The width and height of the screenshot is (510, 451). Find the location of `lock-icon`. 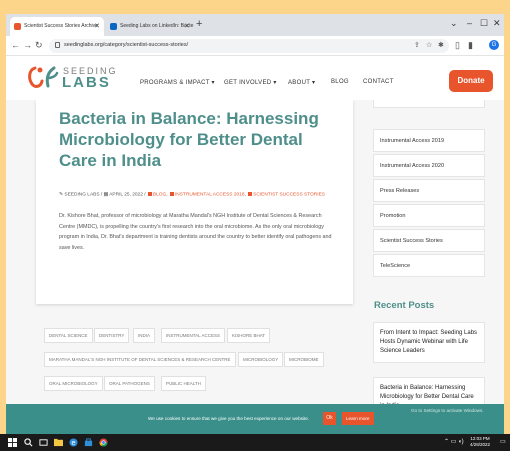

lock-icon is located at coordinates (57, 45).